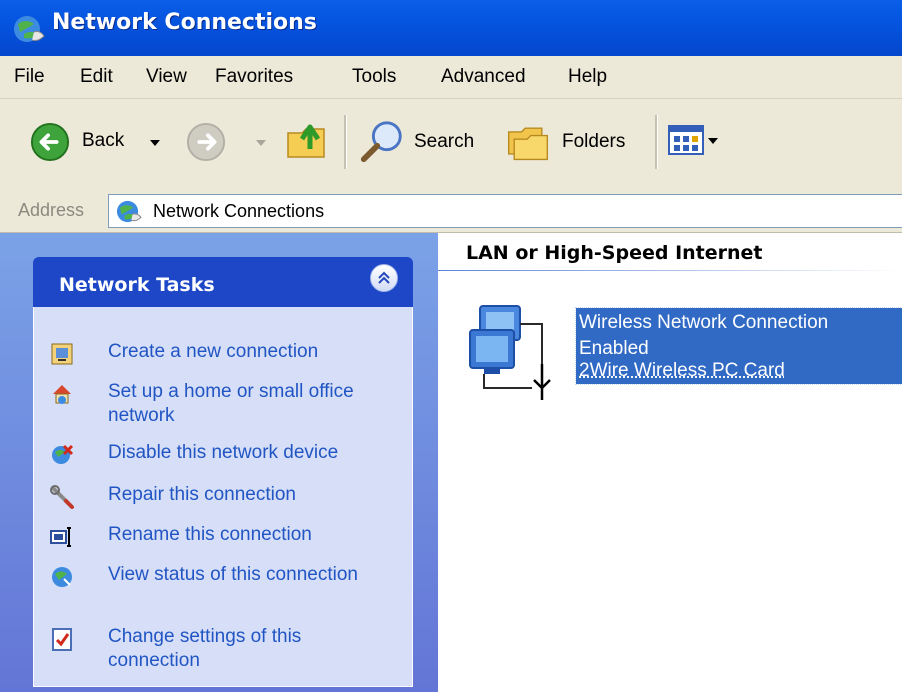 The height and width of the screenshot is (692, 902). I want to click on settings-icon, so click(62, 639).